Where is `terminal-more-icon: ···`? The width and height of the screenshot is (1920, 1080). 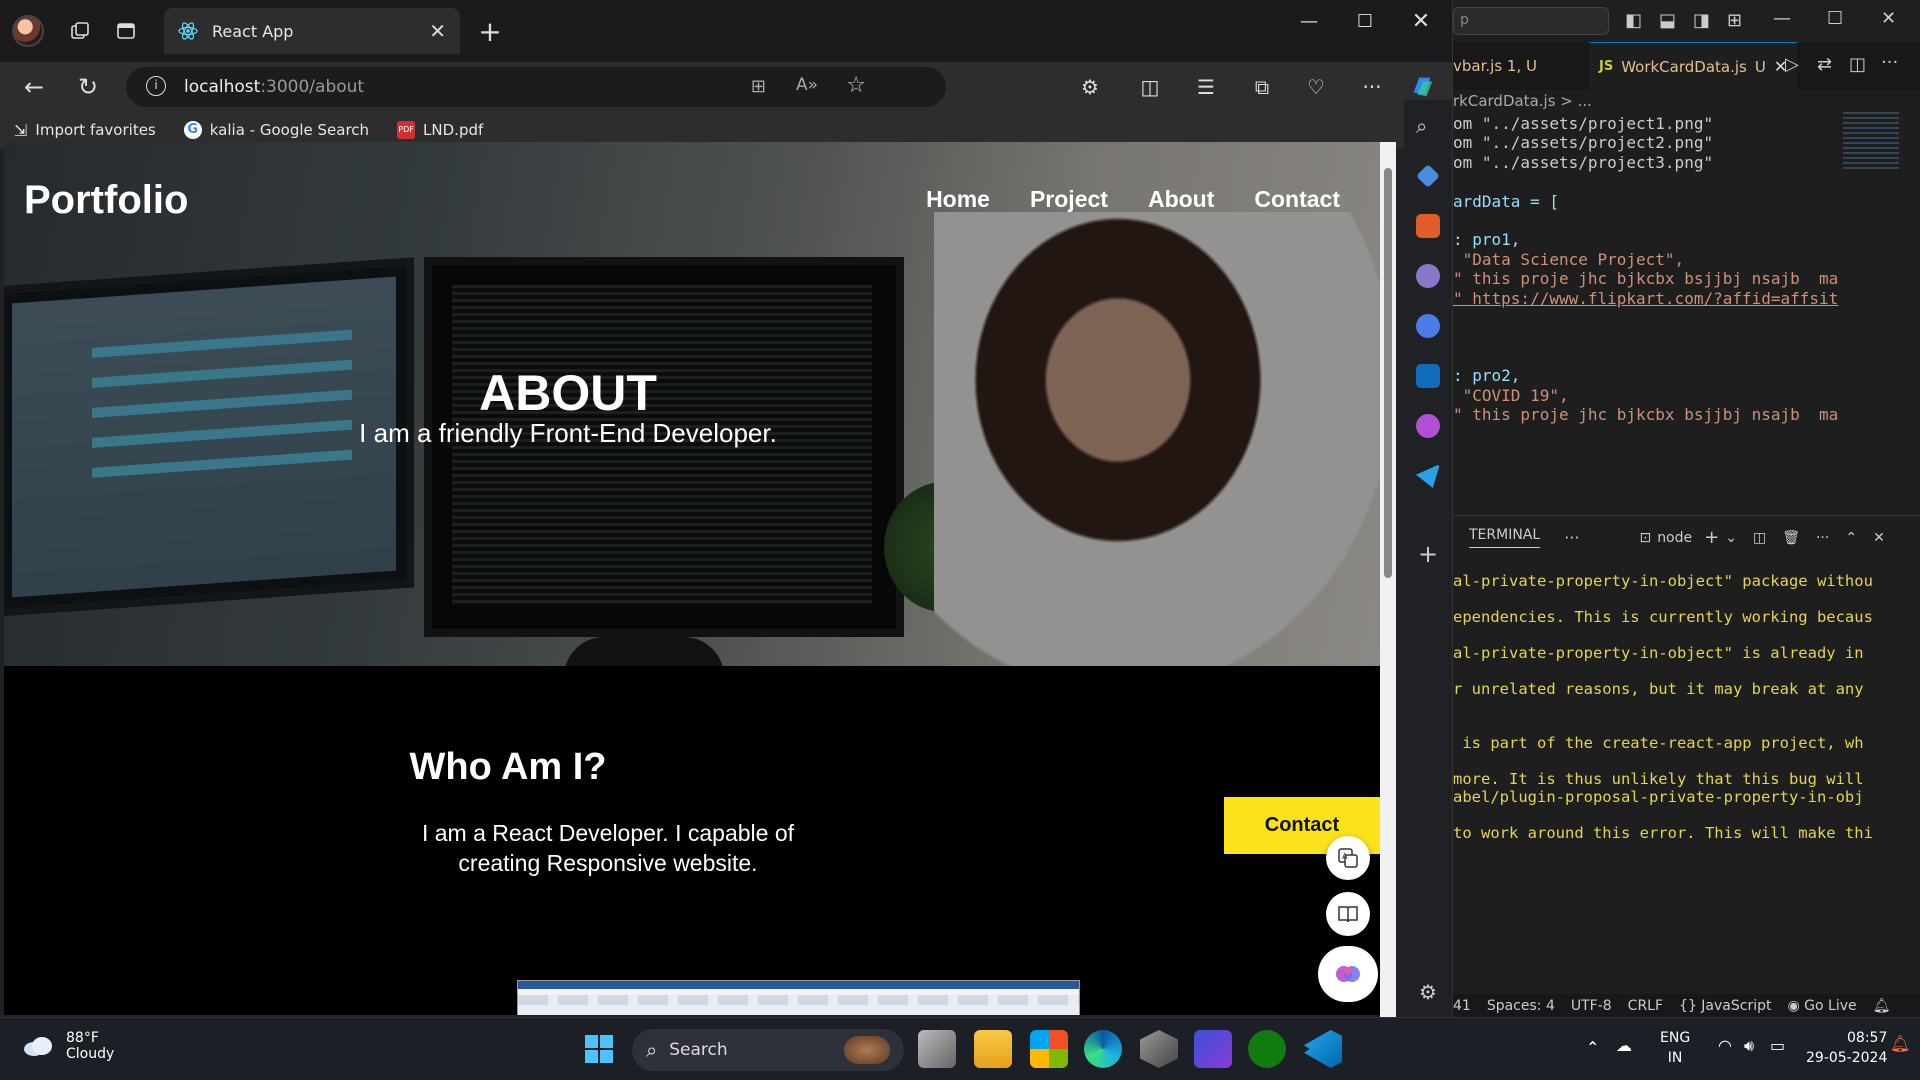 terminal-more-icon: ··· is located at coordinates (1822, 538).